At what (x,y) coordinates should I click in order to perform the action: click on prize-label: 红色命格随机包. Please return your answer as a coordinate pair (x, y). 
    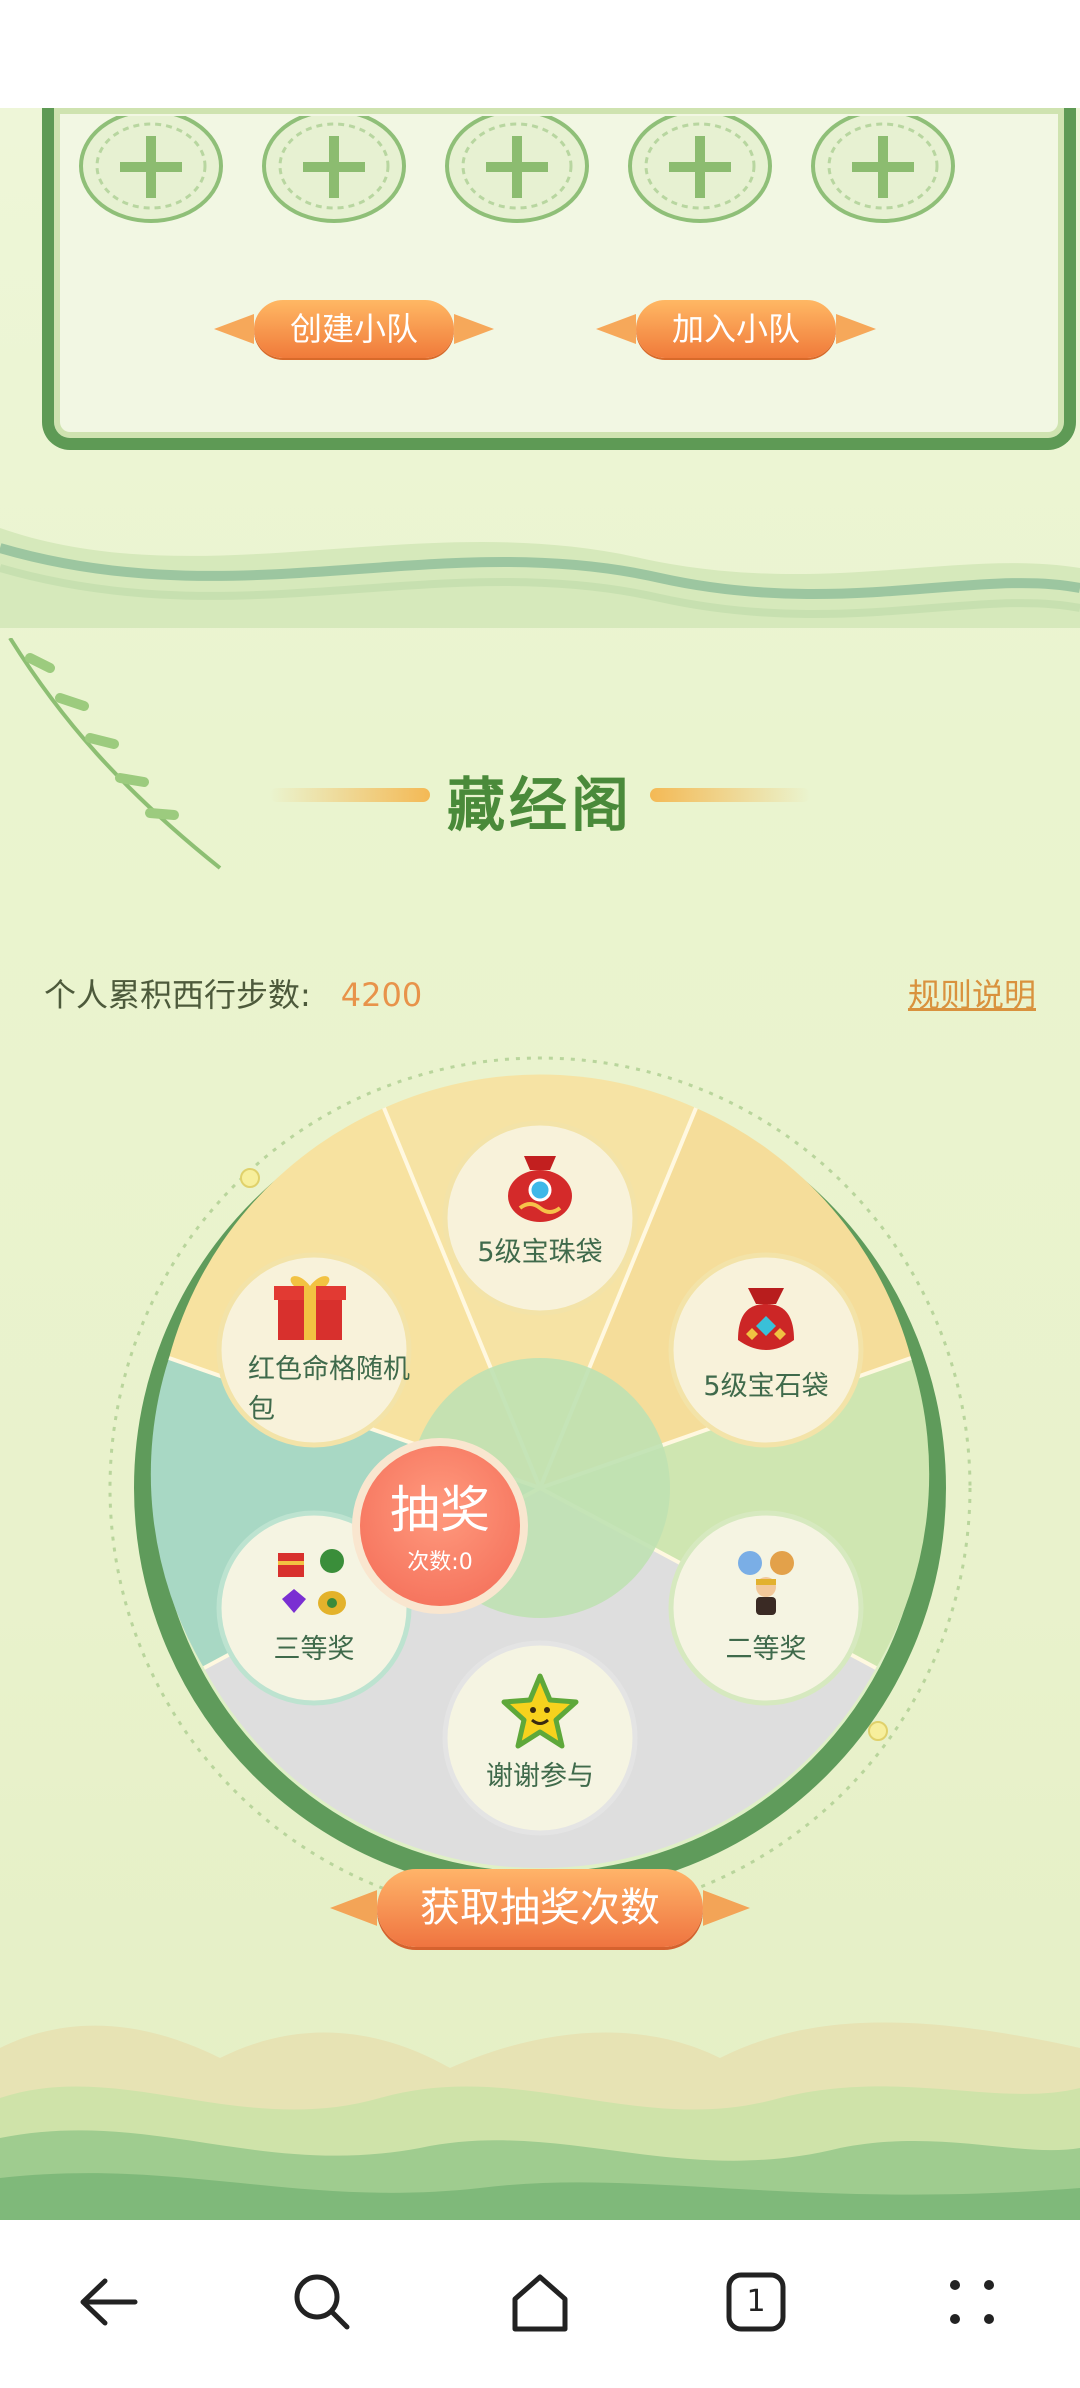
    Looking at the image, I should click on (329, 1389).